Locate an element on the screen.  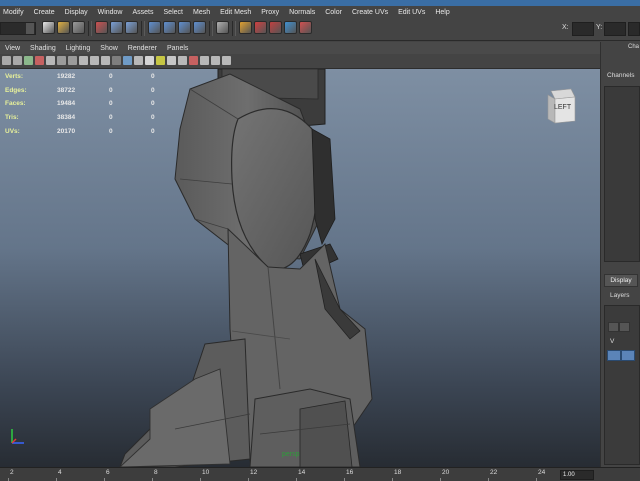
y-input is located at coordinates (615, 29).